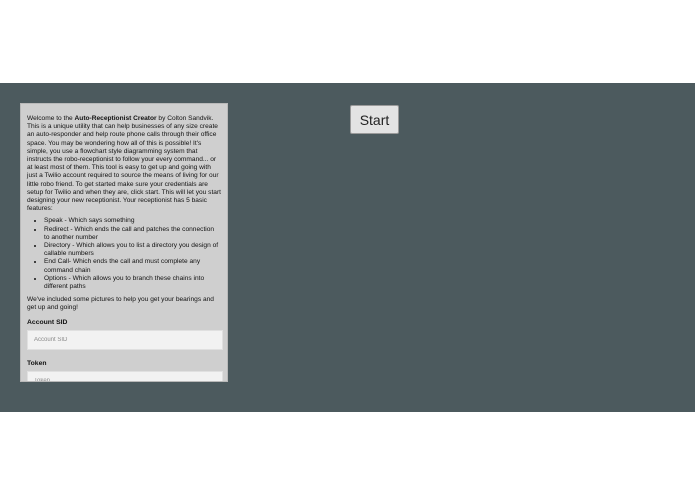 The height and width of the screenshot is (494, 695). Describe the element at coordinates (51, 118) in the screenshot. I see `intro-before: Welcome to the` at that location.